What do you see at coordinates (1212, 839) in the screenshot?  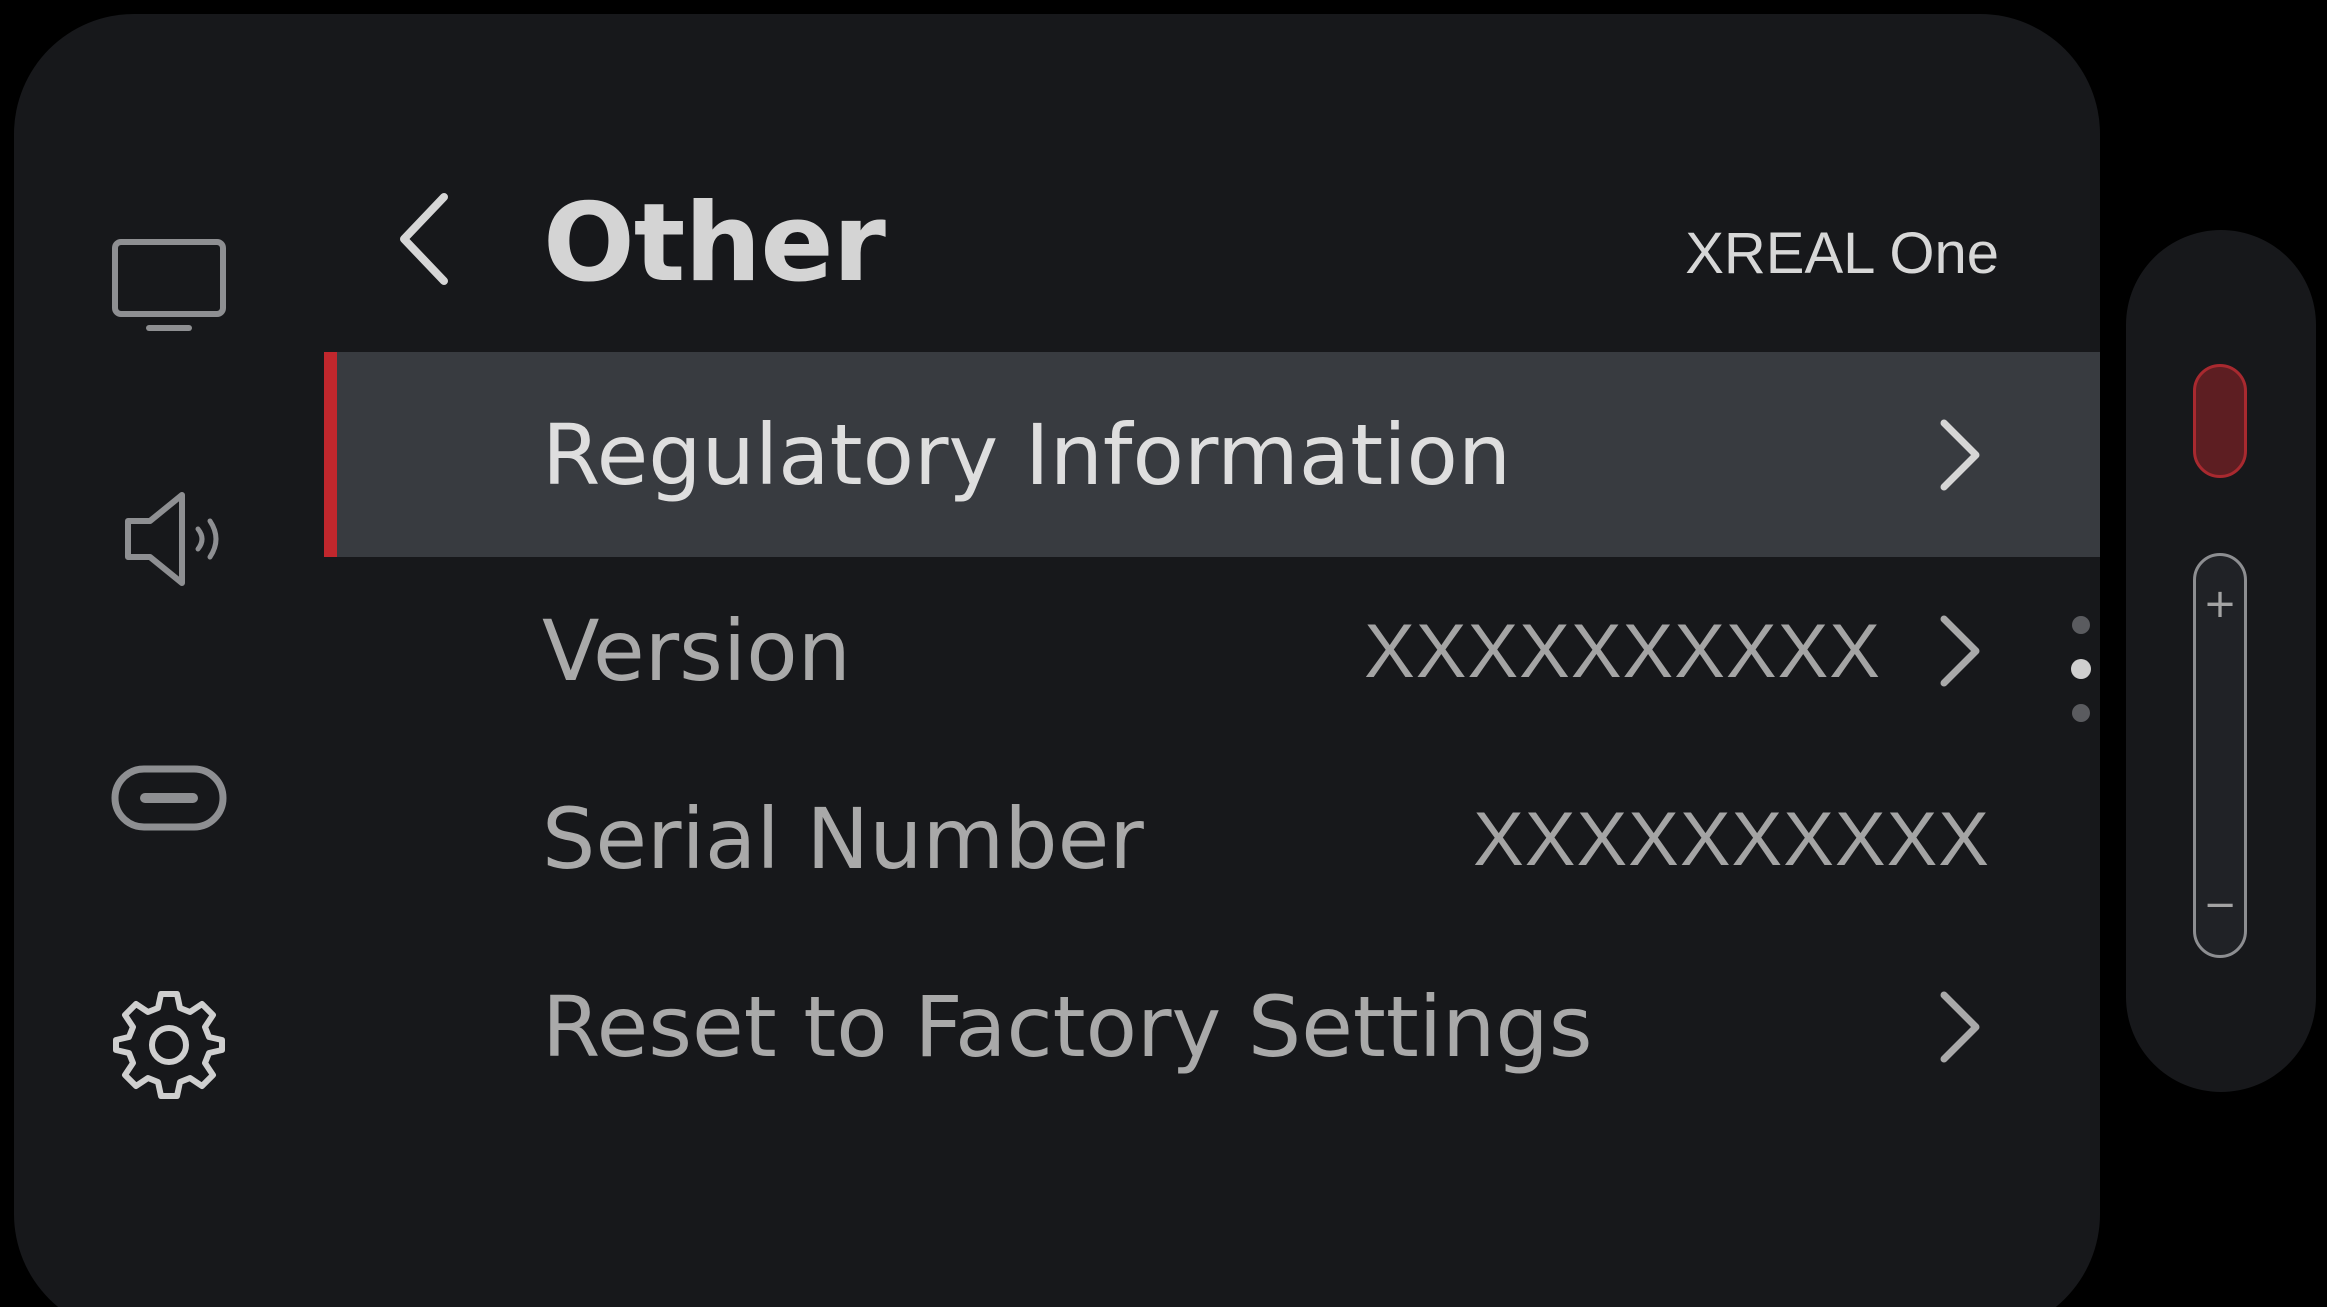 I see `menu-item-serial-number: Serial Number XXXXXXXXXX` at bounding box center [1212, 839].